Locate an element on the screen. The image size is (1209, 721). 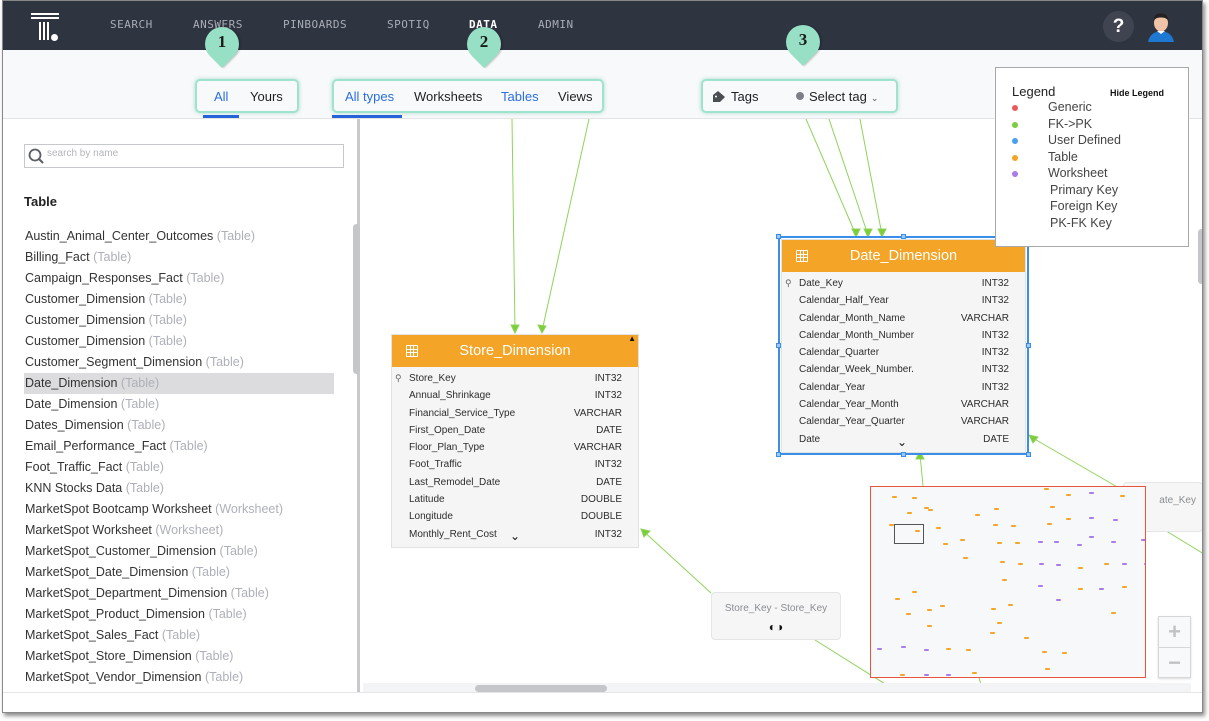
column-row: Annual_Shrinkage INT32 is located at coordinates (515, 395).